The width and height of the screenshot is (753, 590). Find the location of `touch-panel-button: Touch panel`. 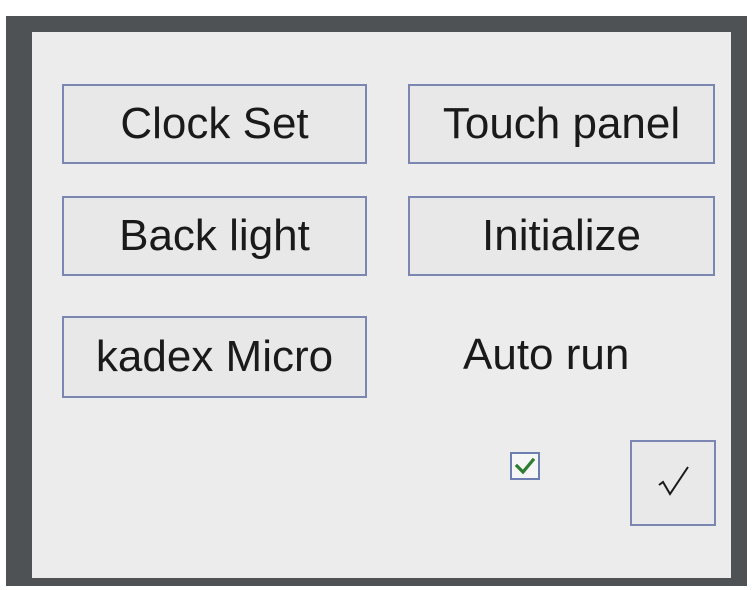

touch-panel-button: Touch panel is located at coordinates (561, 124).